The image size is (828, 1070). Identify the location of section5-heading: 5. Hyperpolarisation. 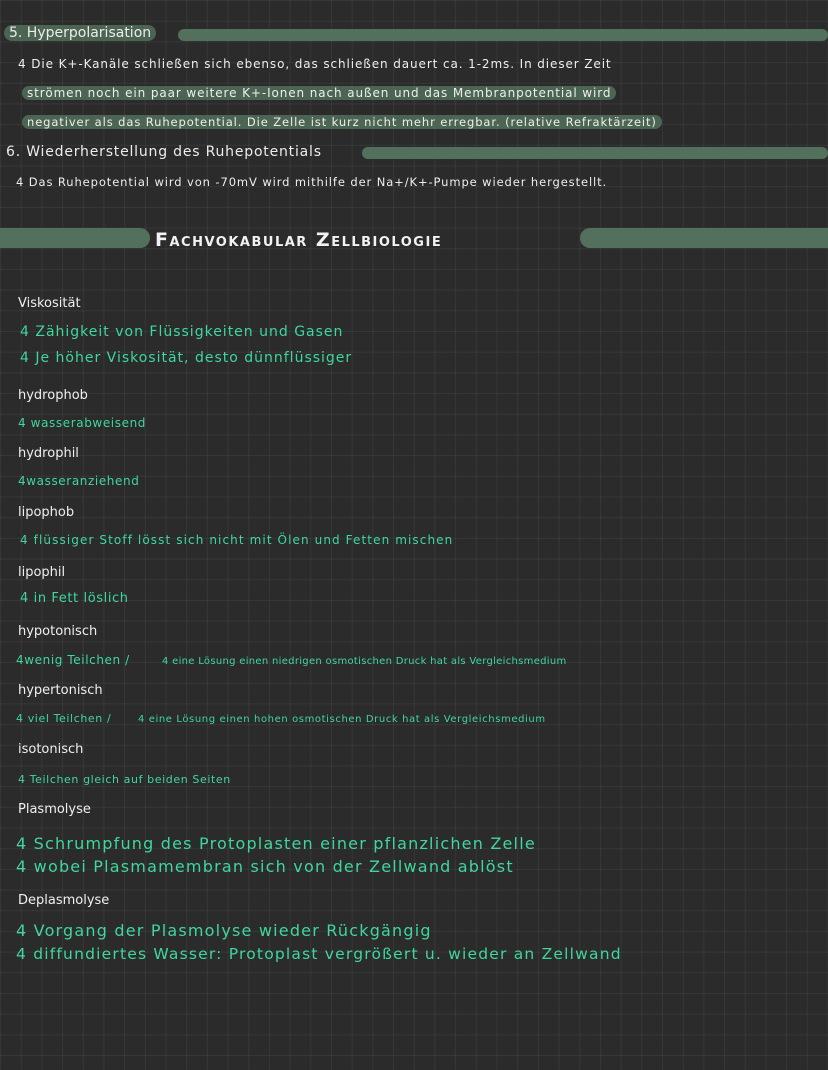
(80, 33).